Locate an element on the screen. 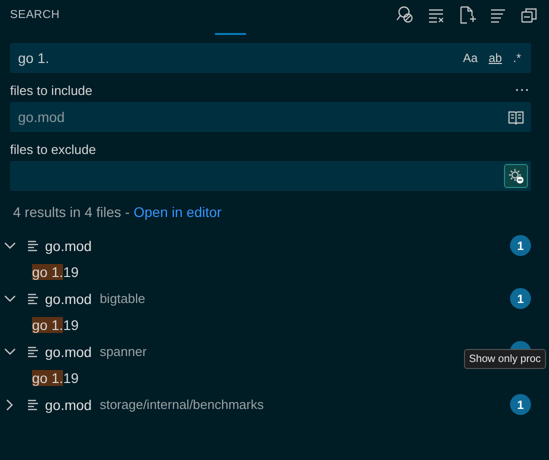  file-path: bigtable is located at coordinates (123, 298).